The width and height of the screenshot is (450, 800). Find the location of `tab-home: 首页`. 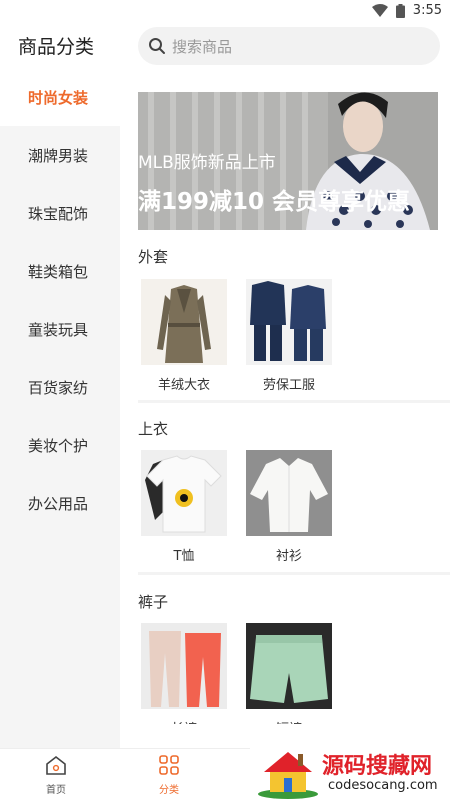

tab-home: 首页 is located at coordinates (56, 775).